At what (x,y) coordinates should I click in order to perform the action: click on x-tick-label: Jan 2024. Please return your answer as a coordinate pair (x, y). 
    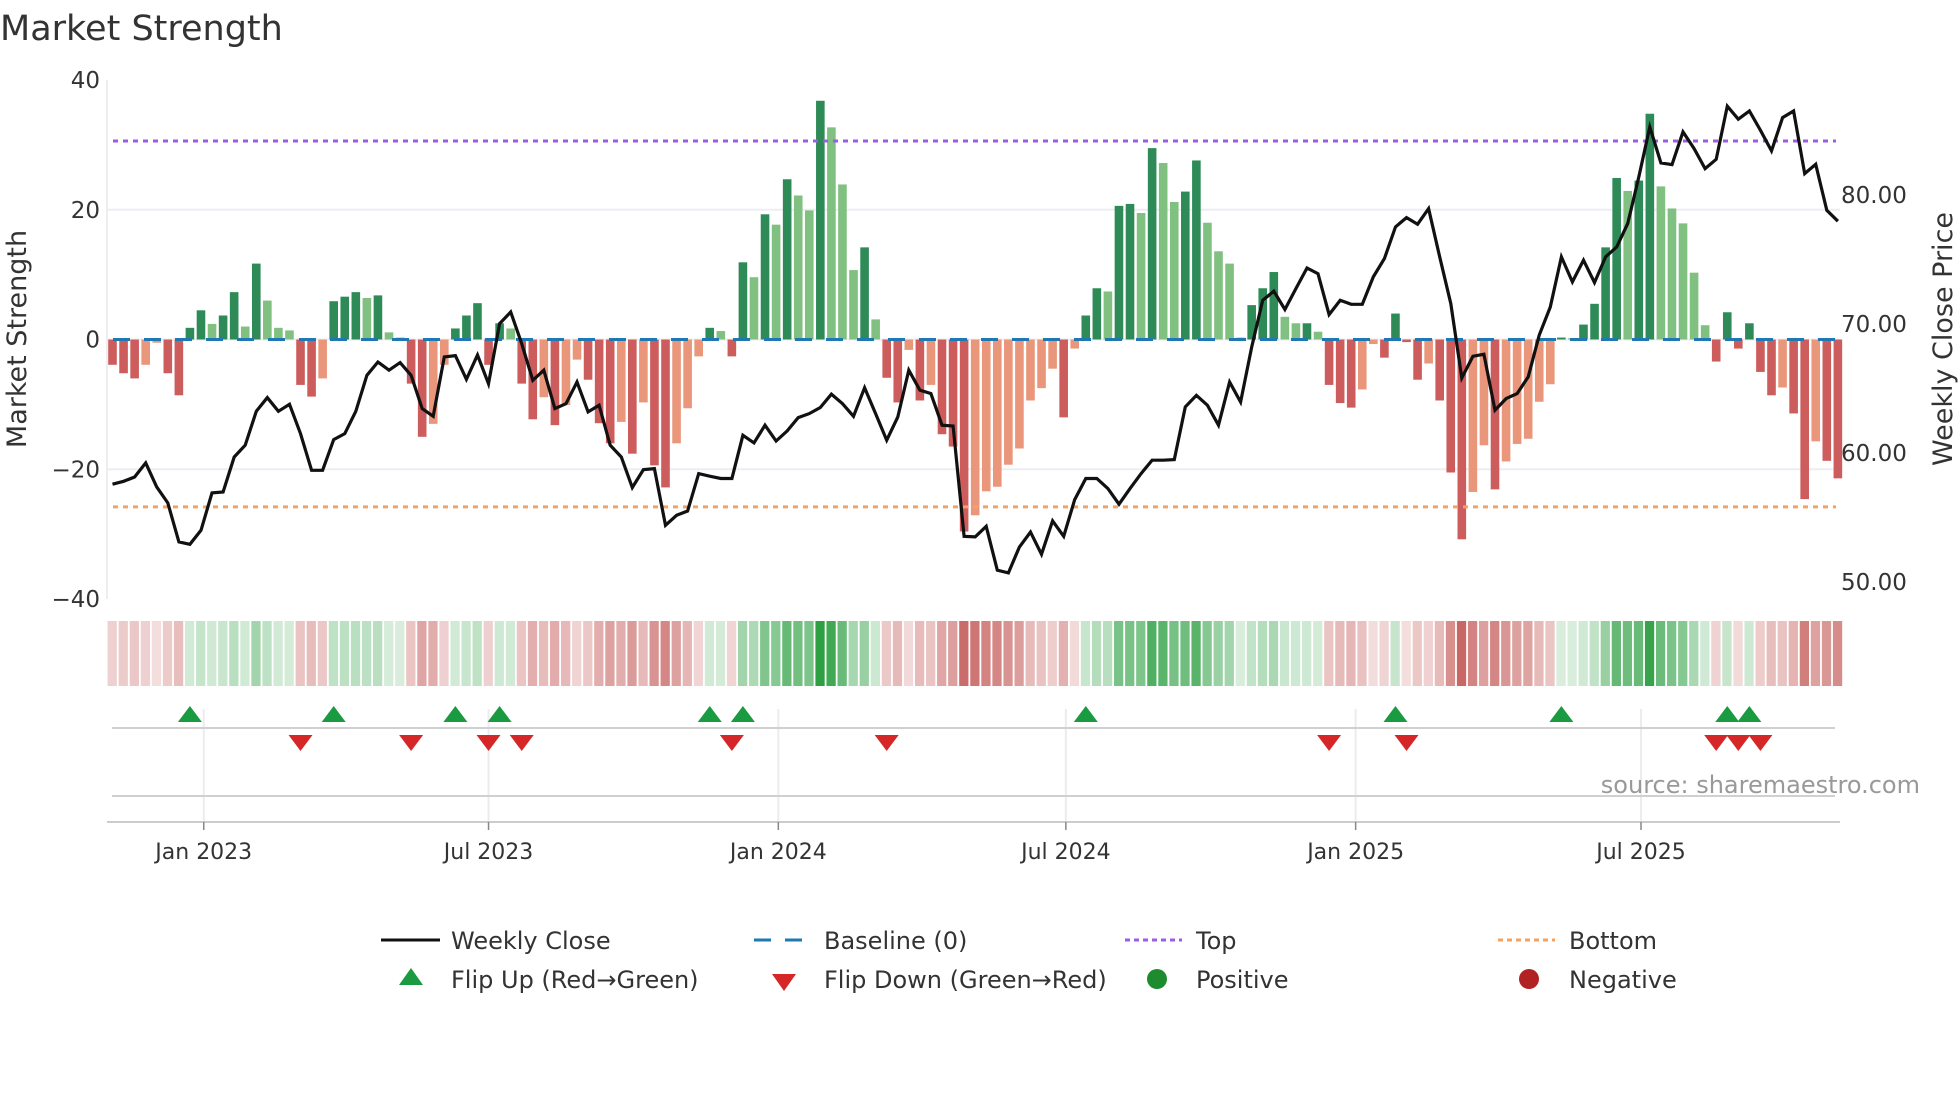
    Looking at the image, I should click on (777, 852).